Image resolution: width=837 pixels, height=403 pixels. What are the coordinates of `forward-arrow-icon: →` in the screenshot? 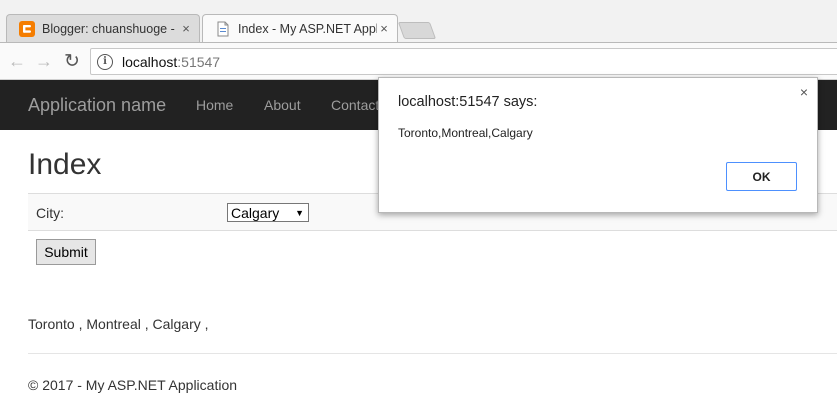 It's located at (44, 61).